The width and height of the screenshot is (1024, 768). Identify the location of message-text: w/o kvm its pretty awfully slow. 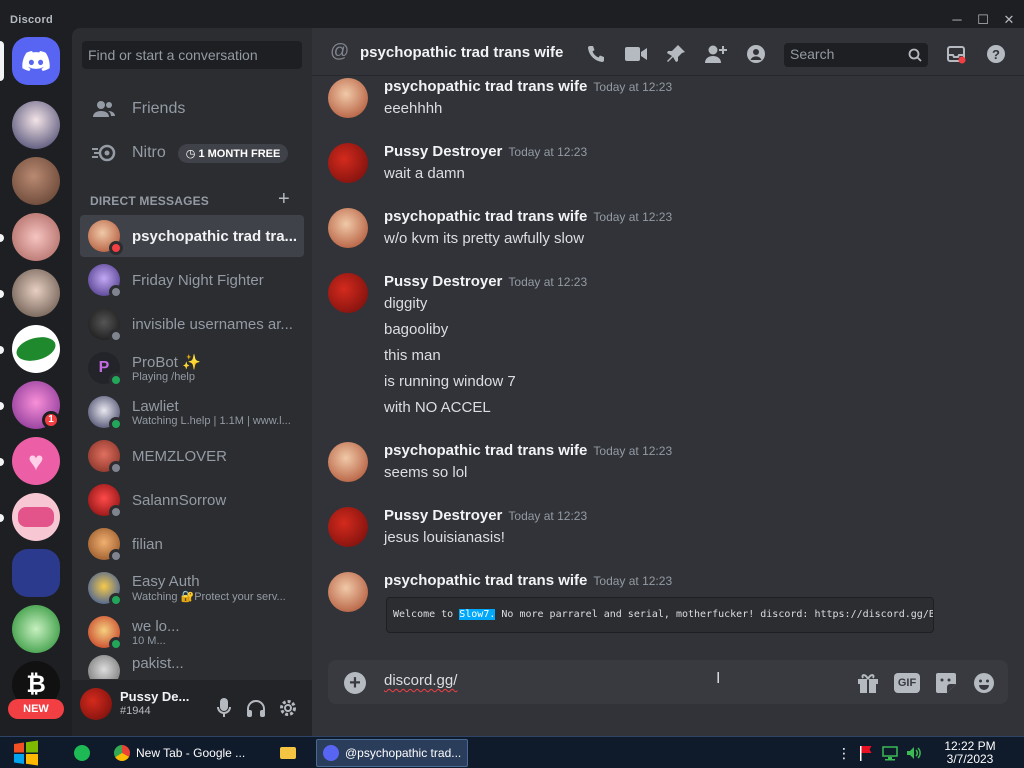
(484, 238).